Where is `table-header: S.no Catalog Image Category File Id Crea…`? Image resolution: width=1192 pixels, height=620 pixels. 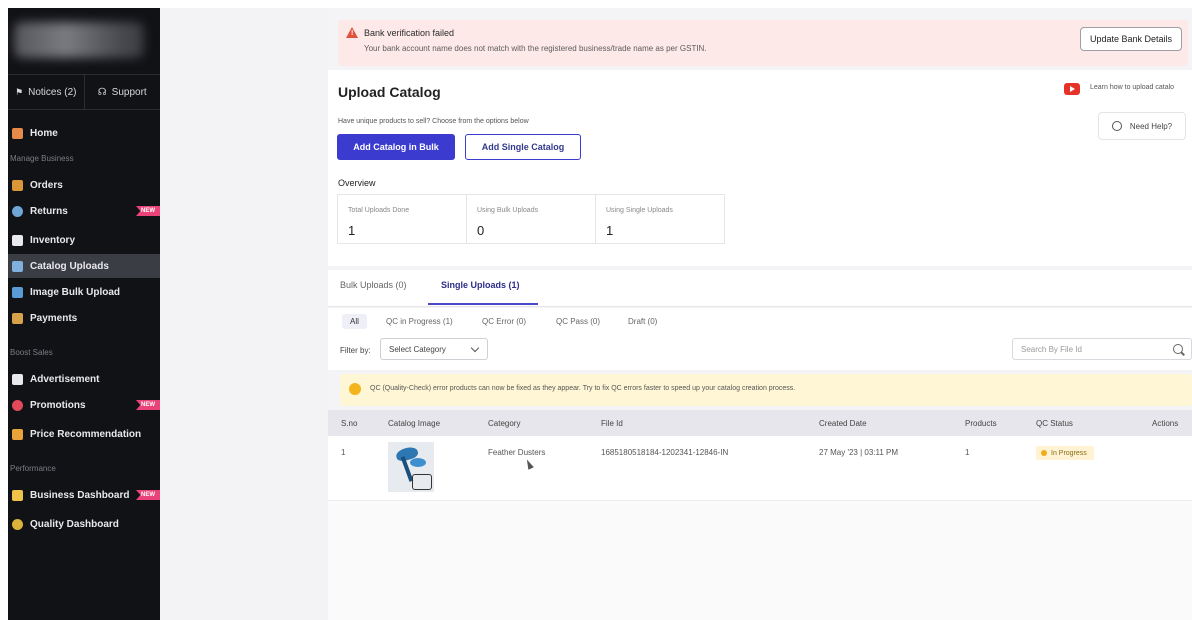 table-header: S.no Catalog Image Category File Id Crea… is located at coordinates (760, 423).